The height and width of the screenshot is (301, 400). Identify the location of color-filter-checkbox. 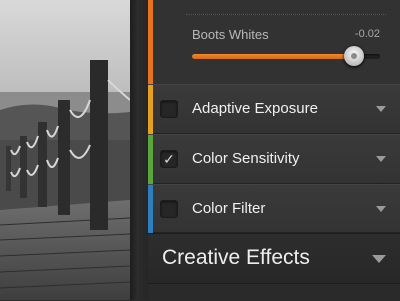
(169, 209).